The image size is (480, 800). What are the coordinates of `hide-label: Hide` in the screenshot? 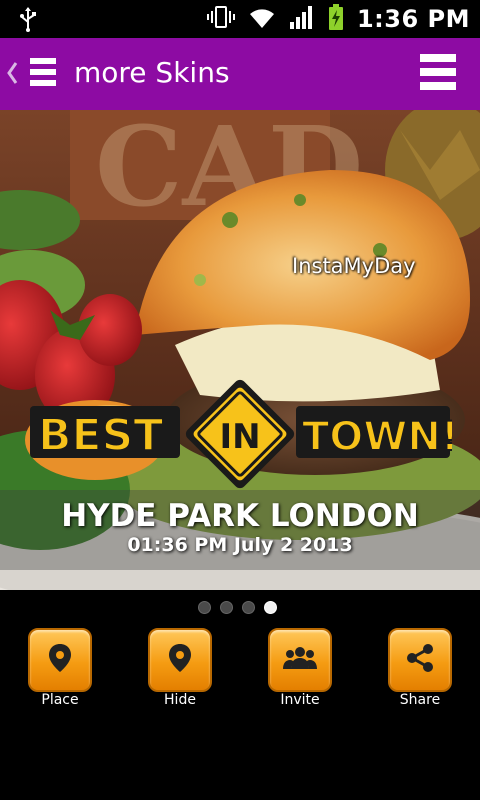 It's located at (180, 700).